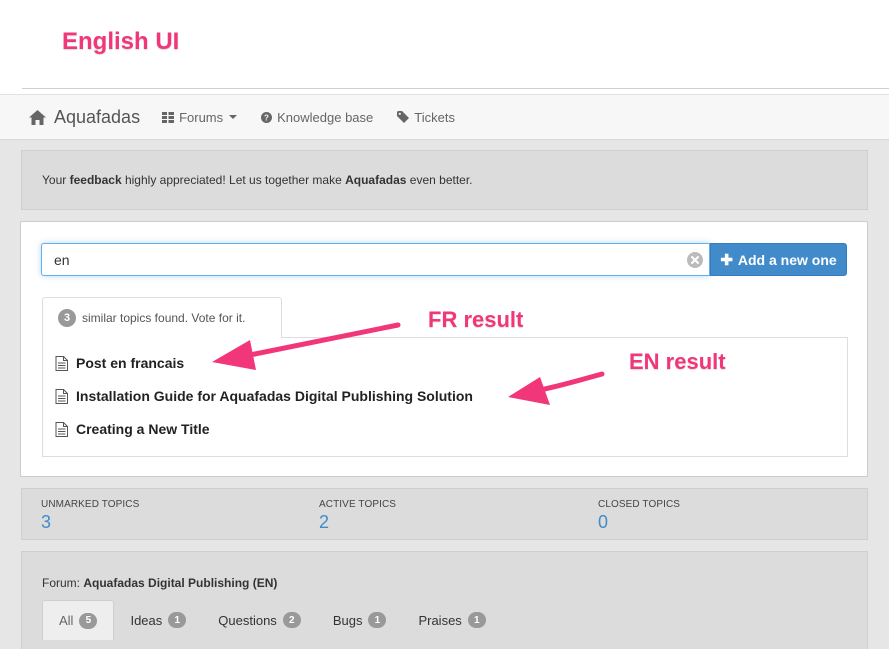 Image resolution: width=889 pixels, height=649 pixels. What do you see at coordinates (291, 620) in the screenshot?
I see `tab-count-badge: 2` at bounding box center [291, 620].